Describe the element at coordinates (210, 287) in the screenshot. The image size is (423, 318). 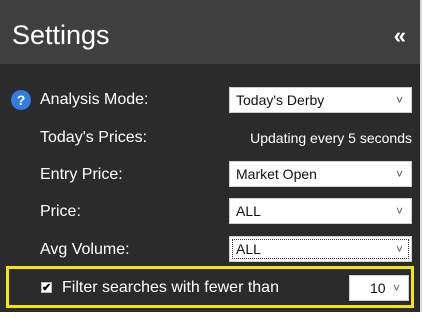
I see `filter-highlight-box` at that location.